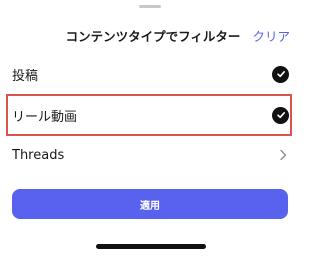 The height and width of the screenshot is (257, 320). Describe the element at coordinates (150, 204) in the screenshot. I see `apply-button: 適用` at that location.